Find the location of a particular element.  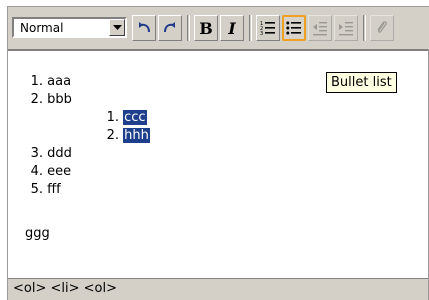

undo-button is located at coordinates (144, 28).